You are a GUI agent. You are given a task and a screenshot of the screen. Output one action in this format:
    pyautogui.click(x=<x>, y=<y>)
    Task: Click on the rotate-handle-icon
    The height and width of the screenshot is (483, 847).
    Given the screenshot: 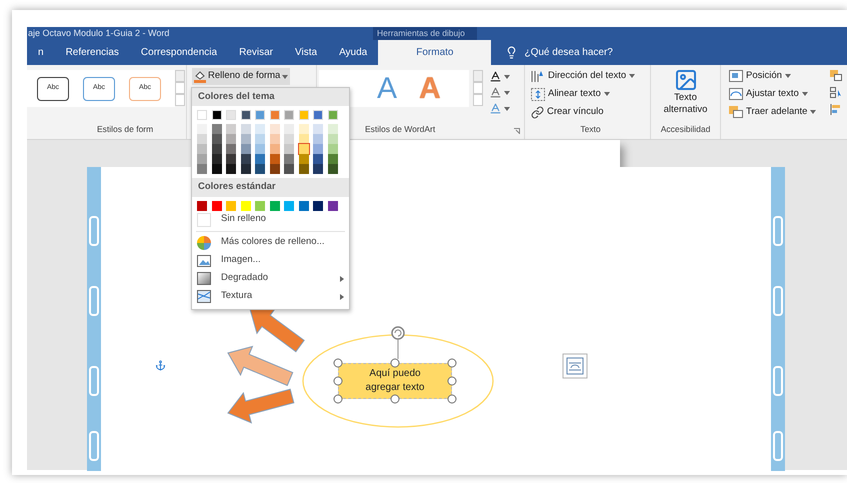 What is the action you would take?
    pyautogui.click(x=398, y=333)
    